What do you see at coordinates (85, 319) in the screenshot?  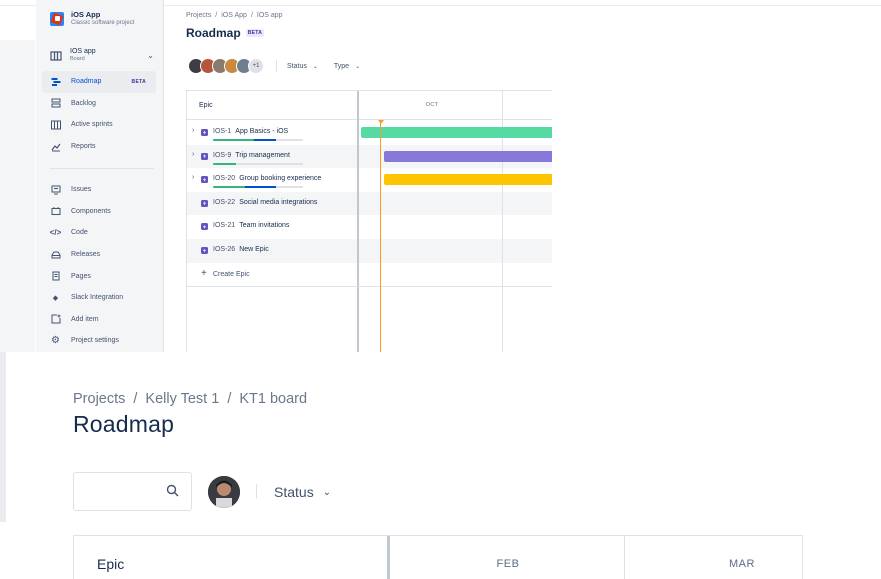 I see `sidebar-item-label: Add item` at bounding box center [85, 319].